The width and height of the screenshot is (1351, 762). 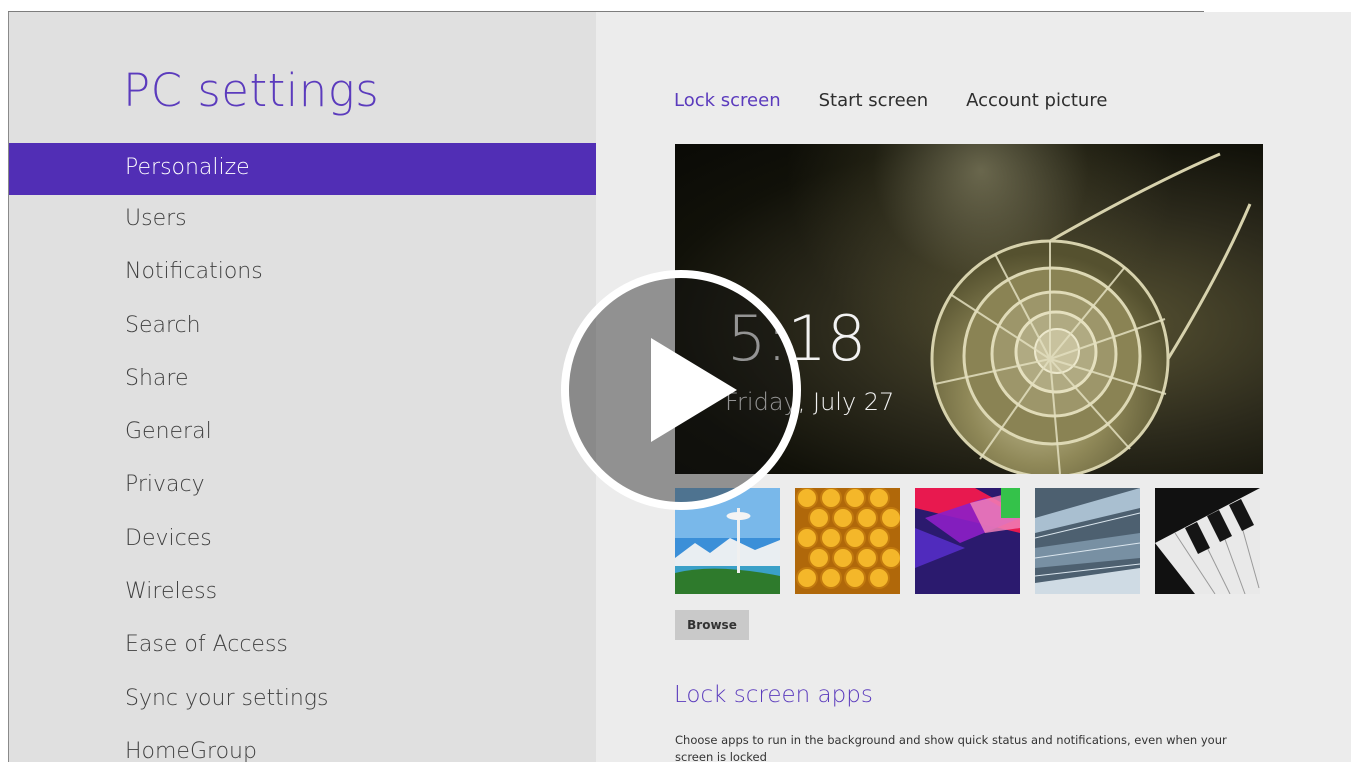 What do you see at coordinates (874, 100) in the screenshot?
I see `tab-start-screen: Start screen` at bounding box center [874, 100].